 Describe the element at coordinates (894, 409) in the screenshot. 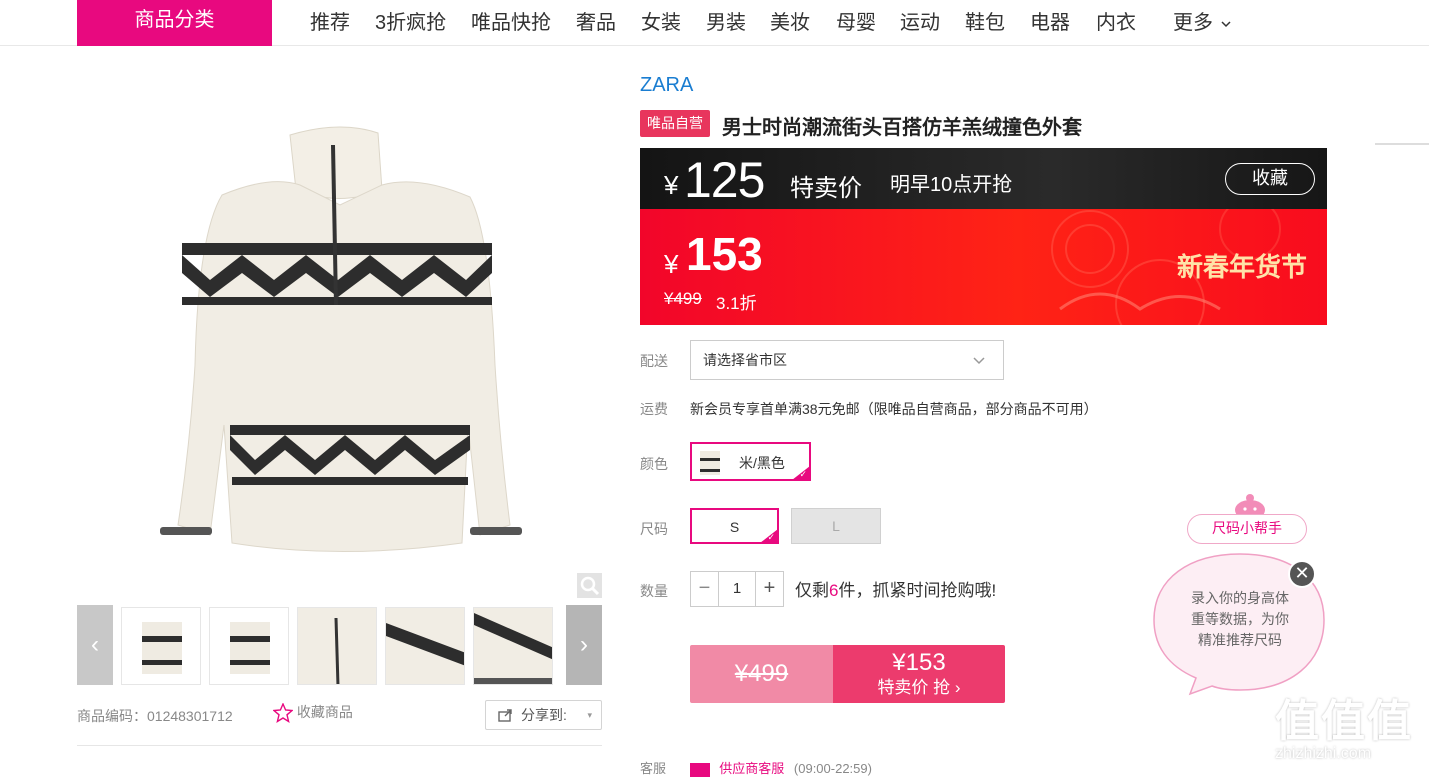

I see `shipping-info: 新会员专享首单满38元免邮（限唯品自营商品，部分商品不可用）` at that location.